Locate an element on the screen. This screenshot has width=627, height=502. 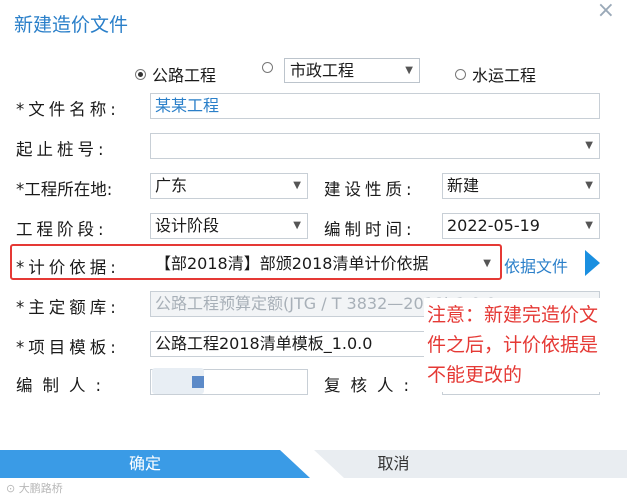
watermark: ⊙ 大鹏路桥 is located at coordinates (34, 488).